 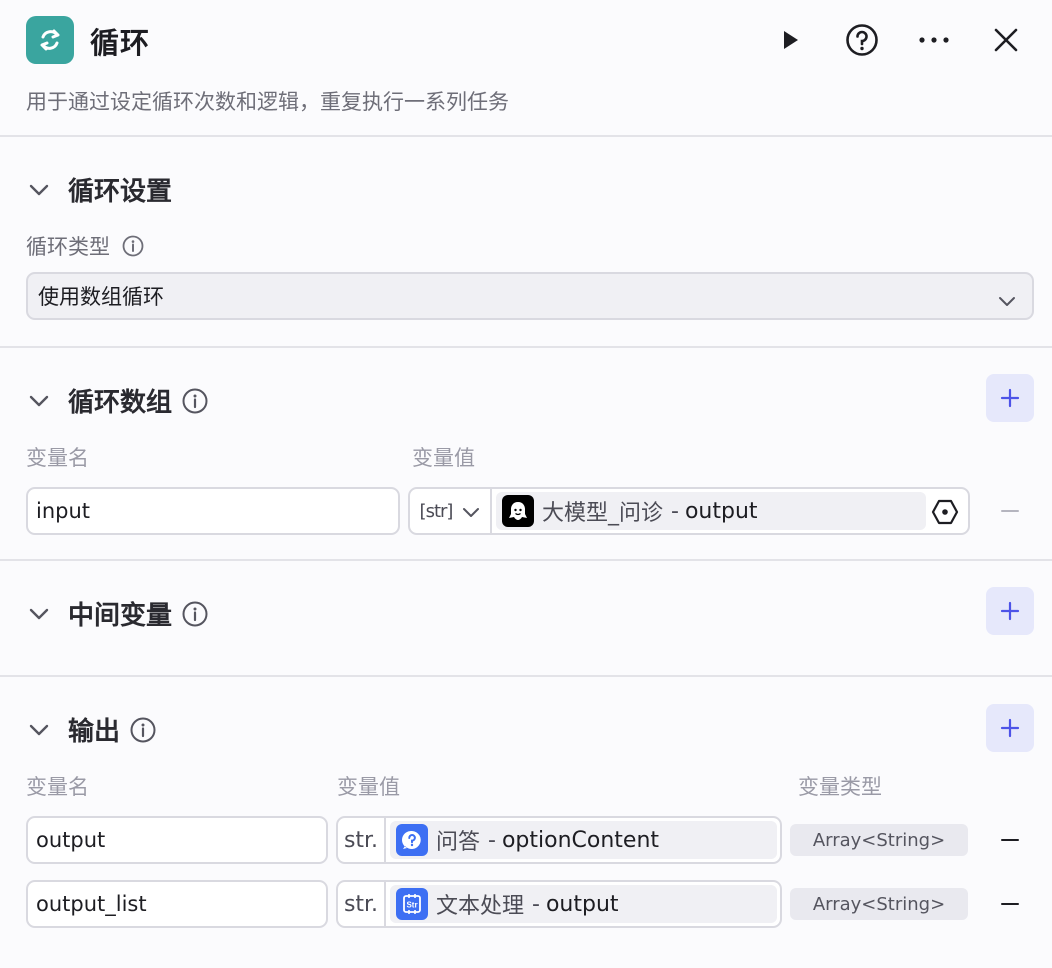 I want to click on close-icon, so click(x=1006, y=40).